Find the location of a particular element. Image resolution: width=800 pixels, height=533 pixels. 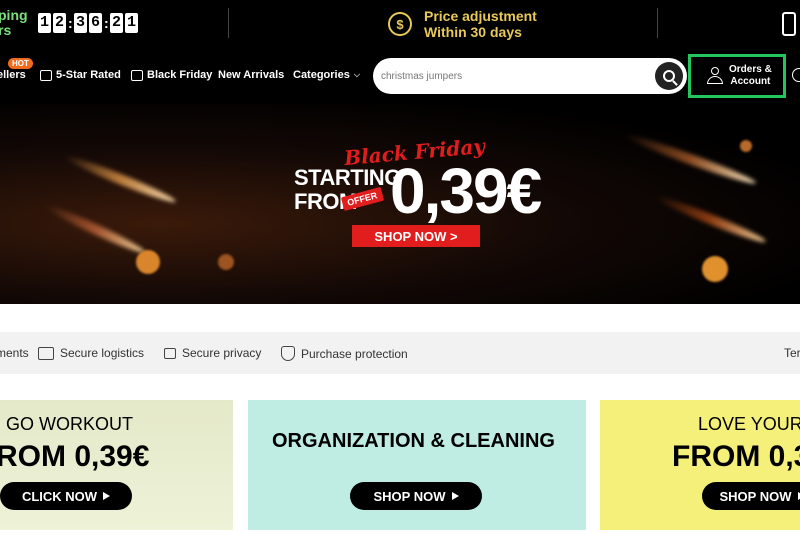

trust-item-label: Purchase protection is located at coordinates (354, 353).